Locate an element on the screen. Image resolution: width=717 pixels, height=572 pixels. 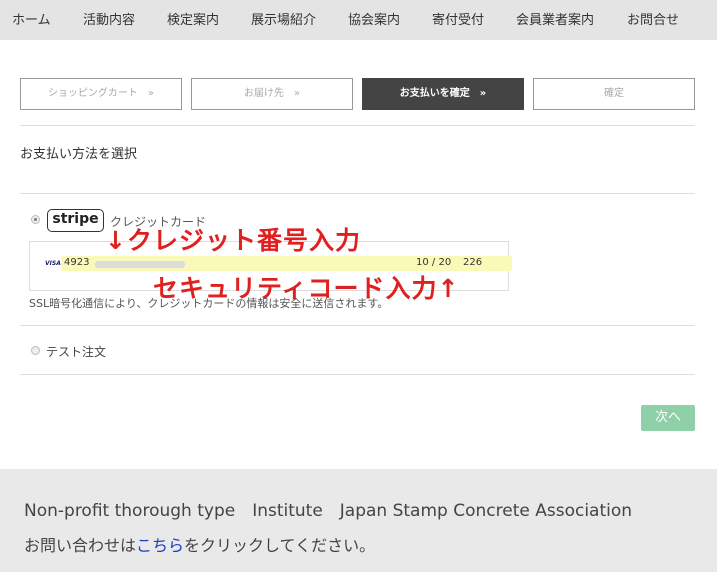
footer-contact-link: こちら is located at coordinates (160, 545).